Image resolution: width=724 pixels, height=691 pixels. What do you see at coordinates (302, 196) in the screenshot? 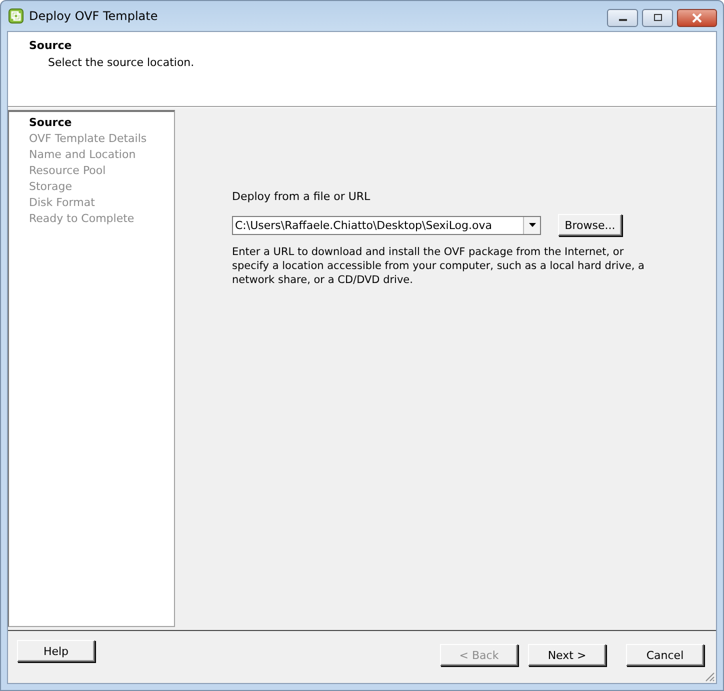
I see `source-label: Deploy from a file or URL` at bounding box center [302, 196].